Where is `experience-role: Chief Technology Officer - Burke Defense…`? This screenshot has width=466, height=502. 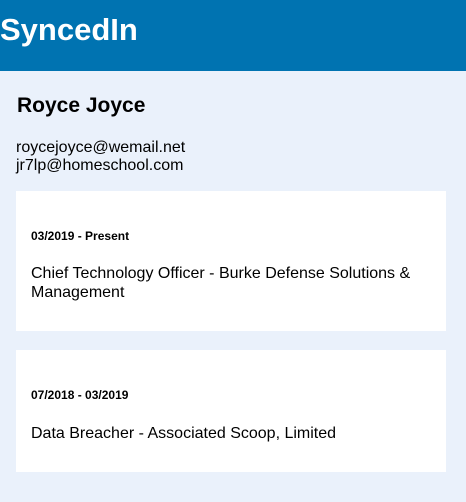
experience-role: Chief Technology Officer - Burke Defense… is located at coordinates (221, 283).